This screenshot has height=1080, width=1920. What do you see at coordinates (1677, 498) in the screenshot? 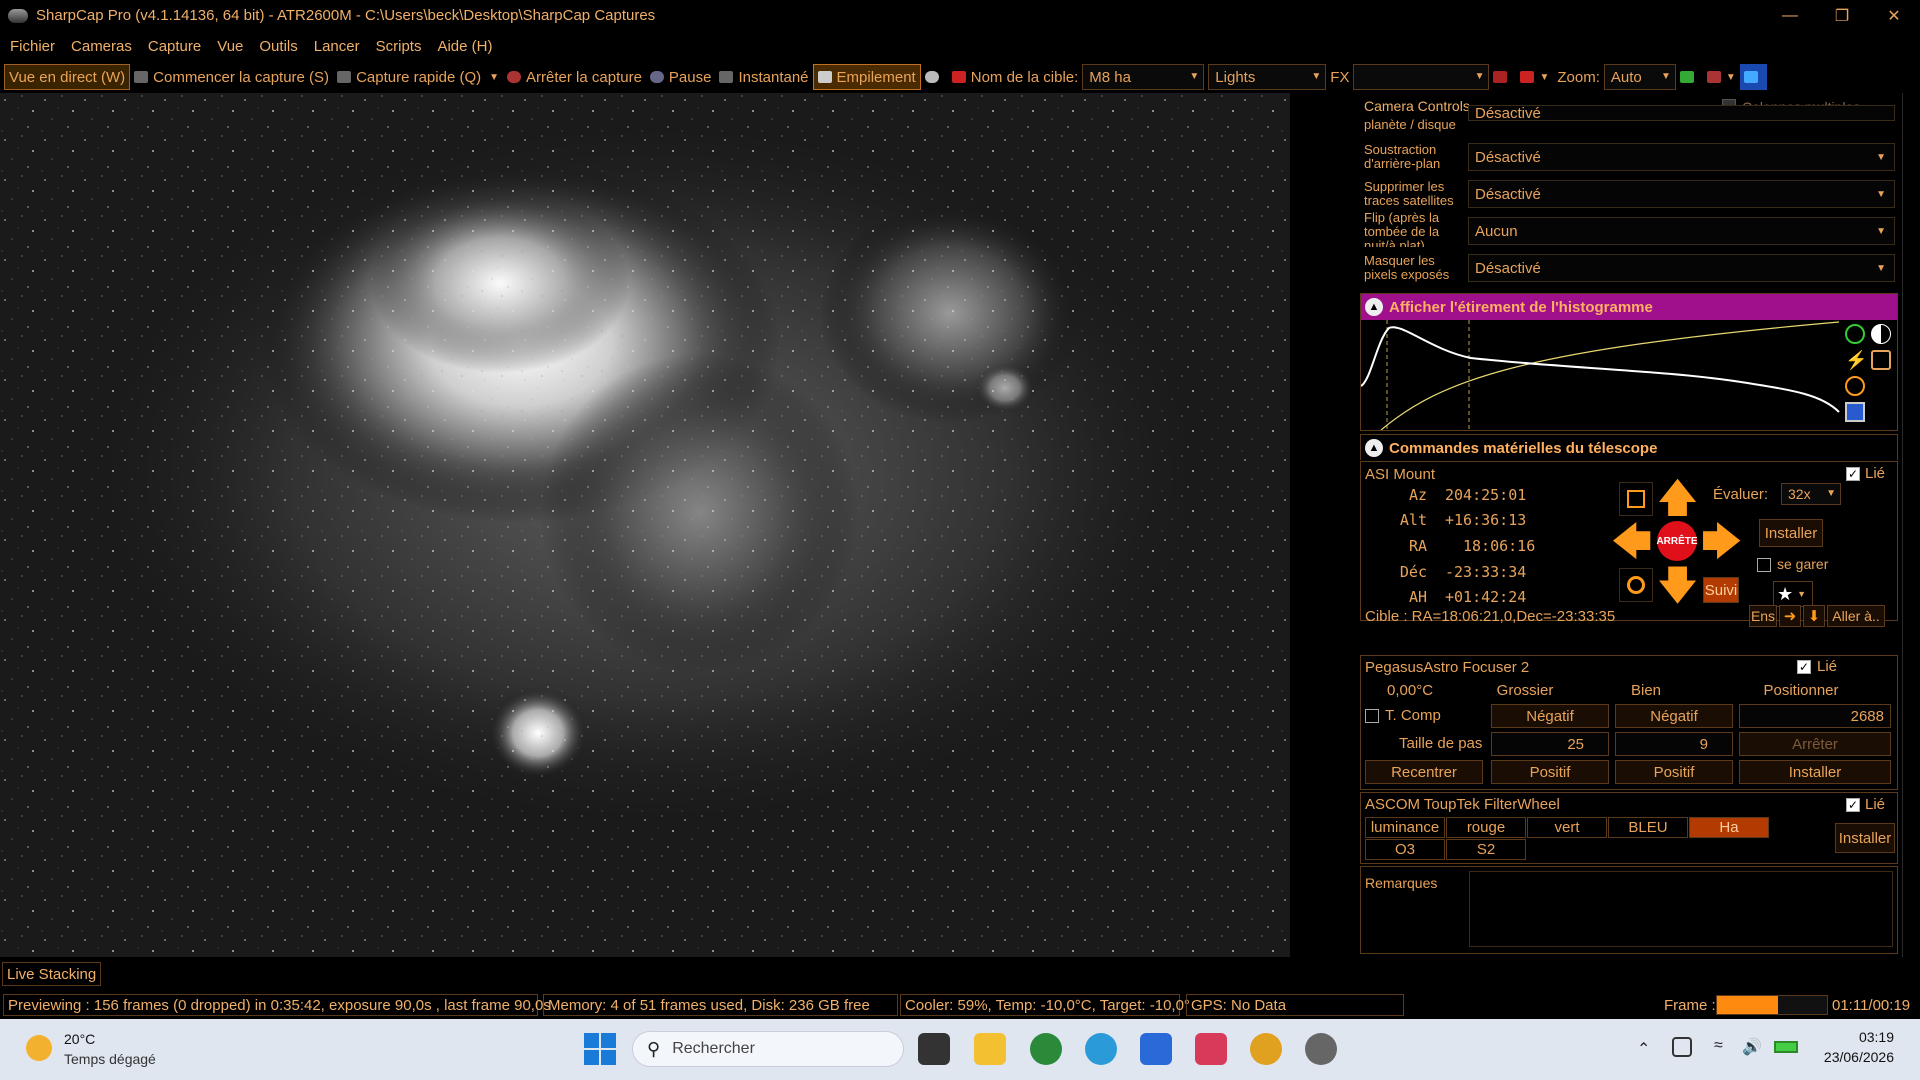
I see `arrow-up-icon: 🡅` at bounding box center [1677, 498].